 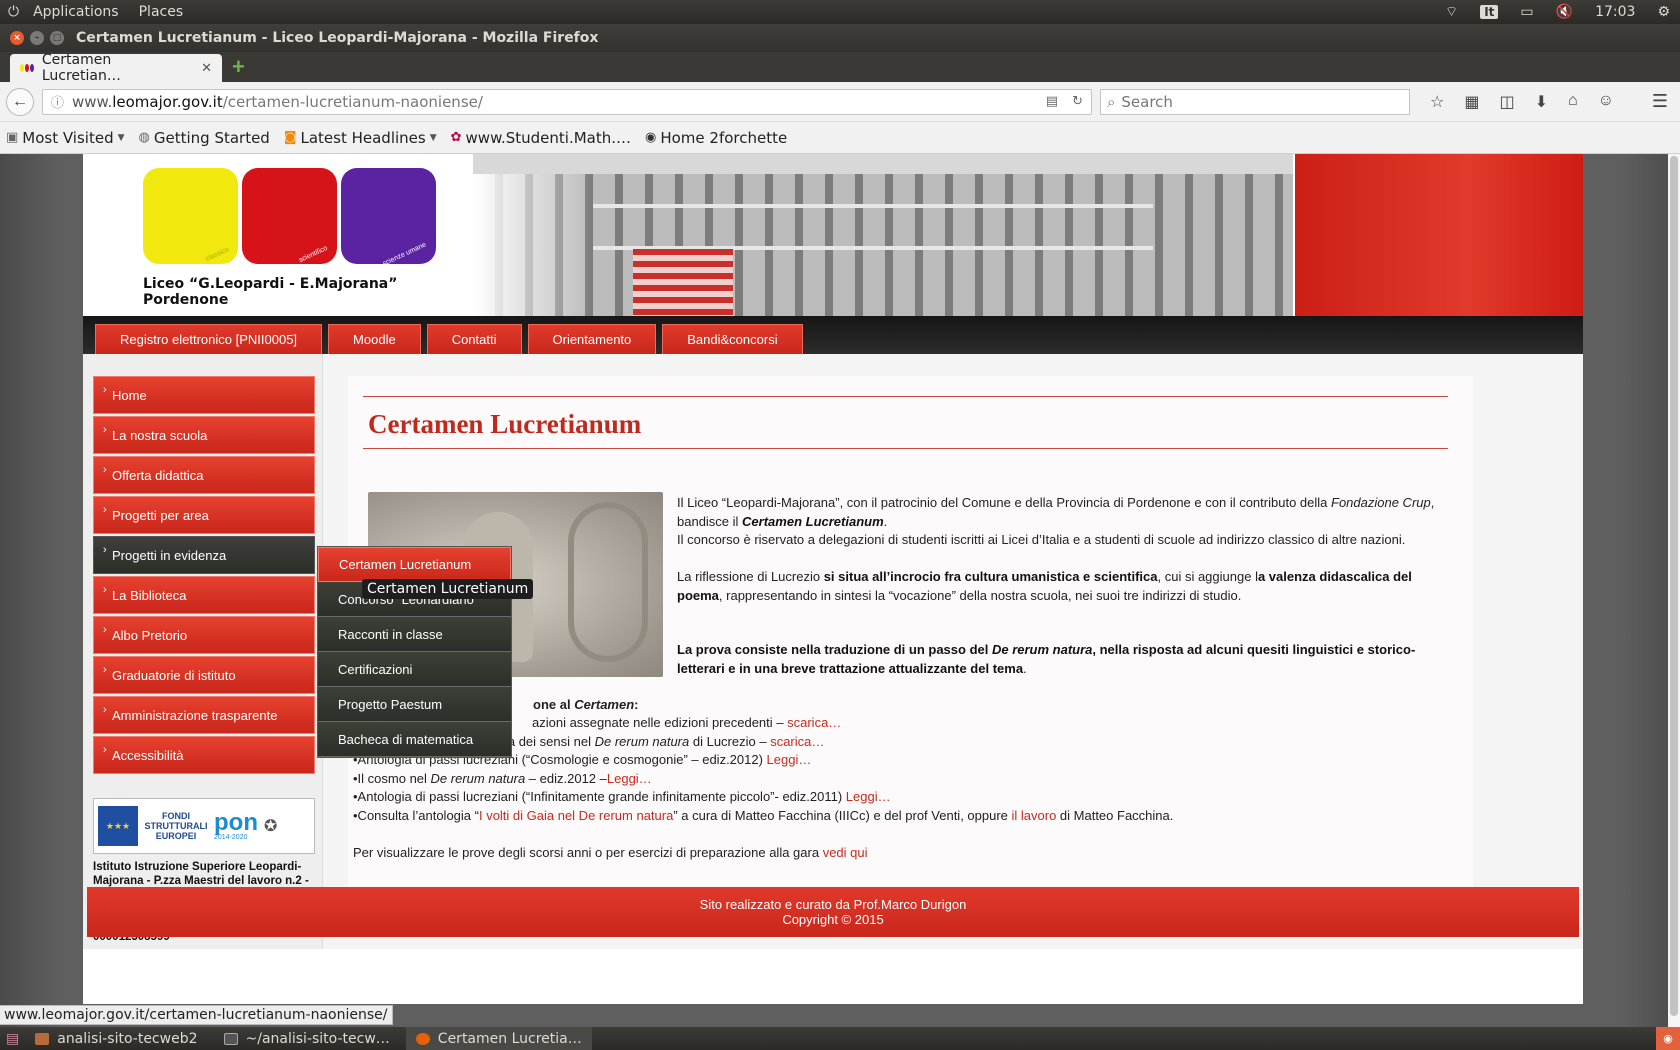 What do you see at coordinates (414, 739) in the screenshot?
I see `submenu-item-bacheca-matematica: Bacheca di matematica` at bounding box center [414, 739].